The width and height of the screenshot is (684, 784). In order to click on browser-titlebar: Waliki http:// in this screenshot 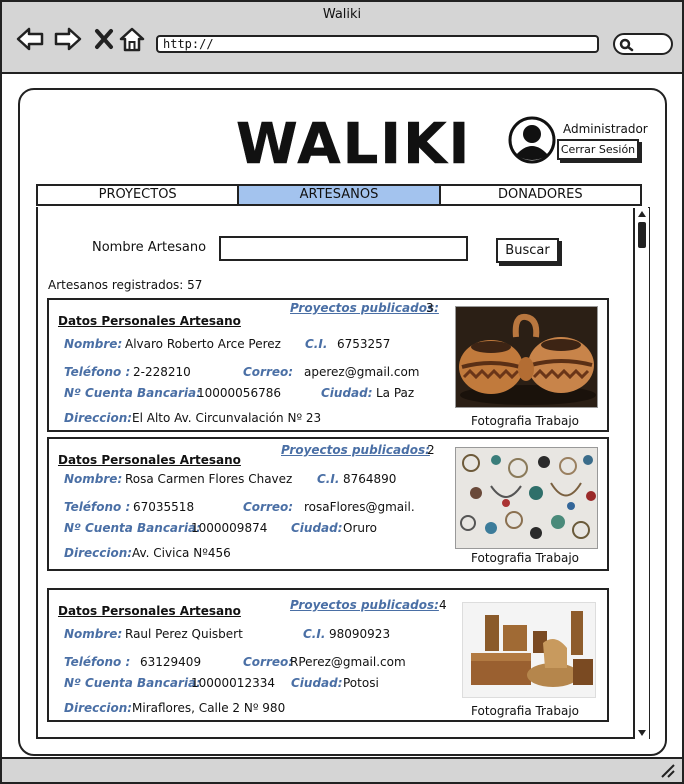, I will do `click(342, 38)`.